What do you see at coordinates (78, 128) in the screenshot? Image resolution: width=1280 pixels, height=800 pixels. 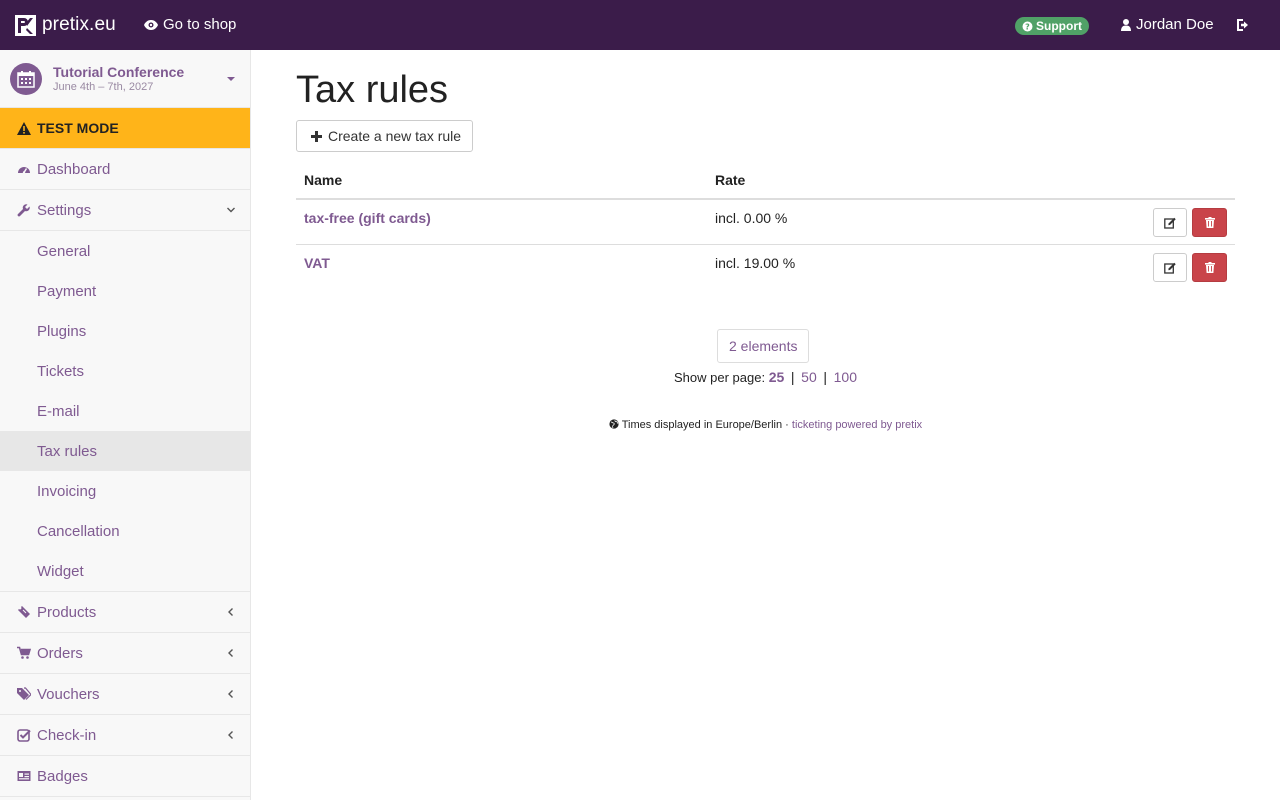 I see `test-mode-label: TEST MODE` at bounding box center [78, 128].